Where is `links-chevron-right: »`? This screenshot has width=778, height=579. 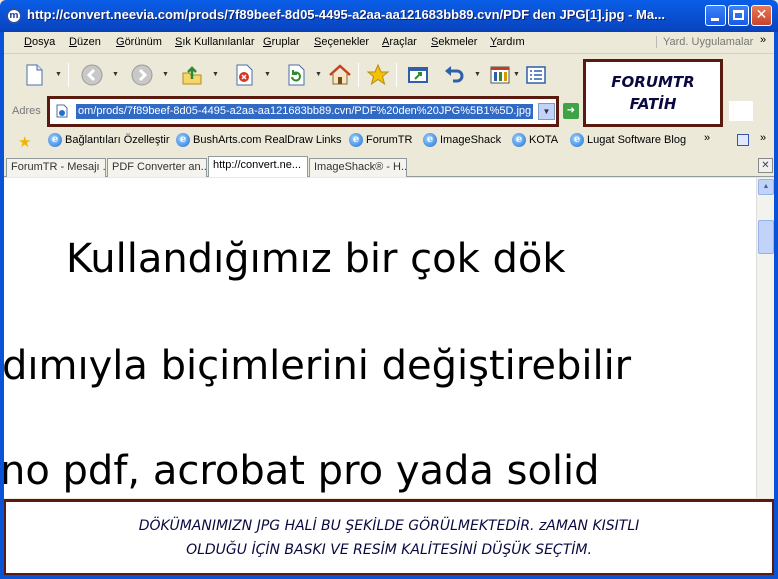 links-chevron-right: » is located at coordinates (763, 138).